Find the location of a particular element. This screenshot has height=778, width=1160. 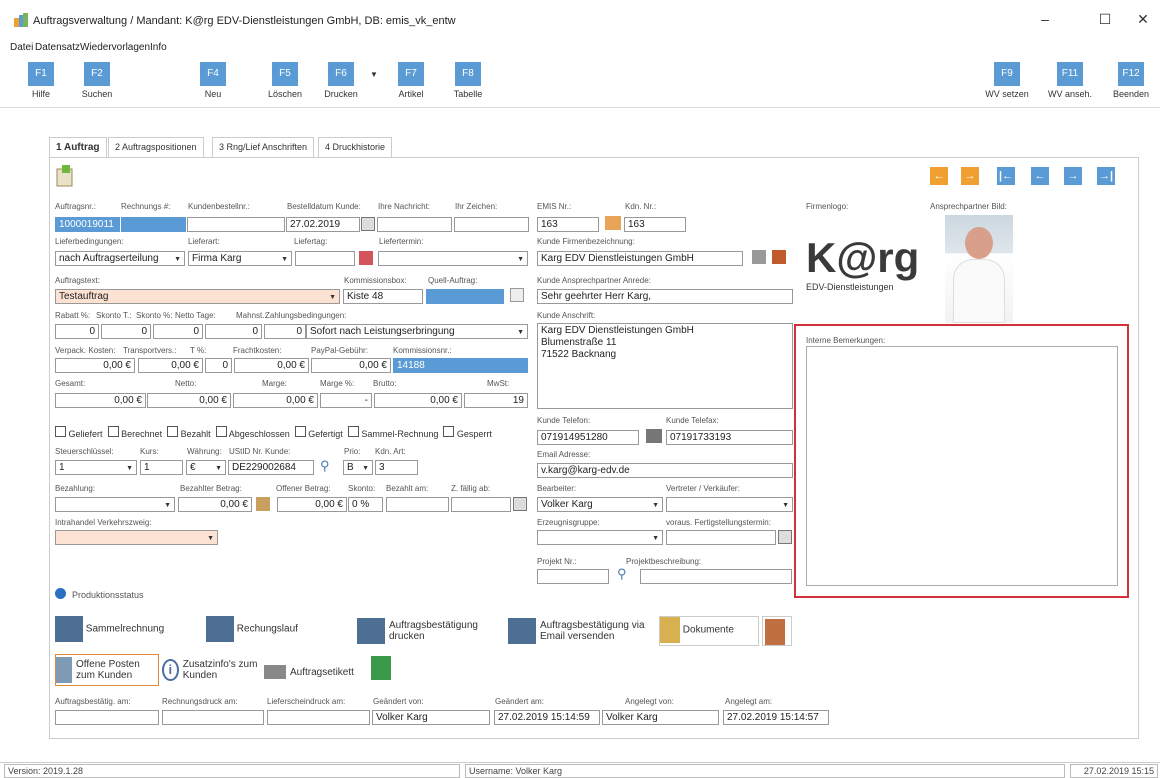

t-pct-field: 0 is located at coordinates (218, 365).